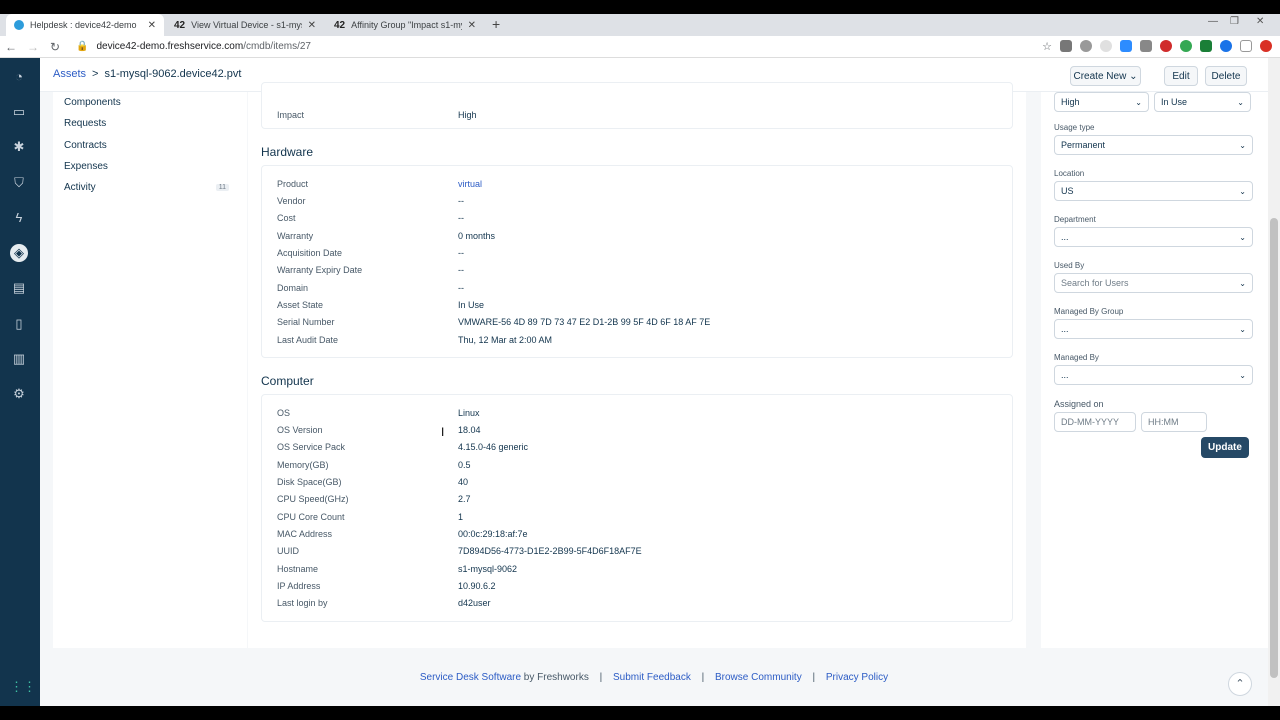 Image resolution: width=1280 pixels, height=720 pixels. Describe the element at coordinates (1067, 191) in the screenshot. I see `location-value: US` at that location.